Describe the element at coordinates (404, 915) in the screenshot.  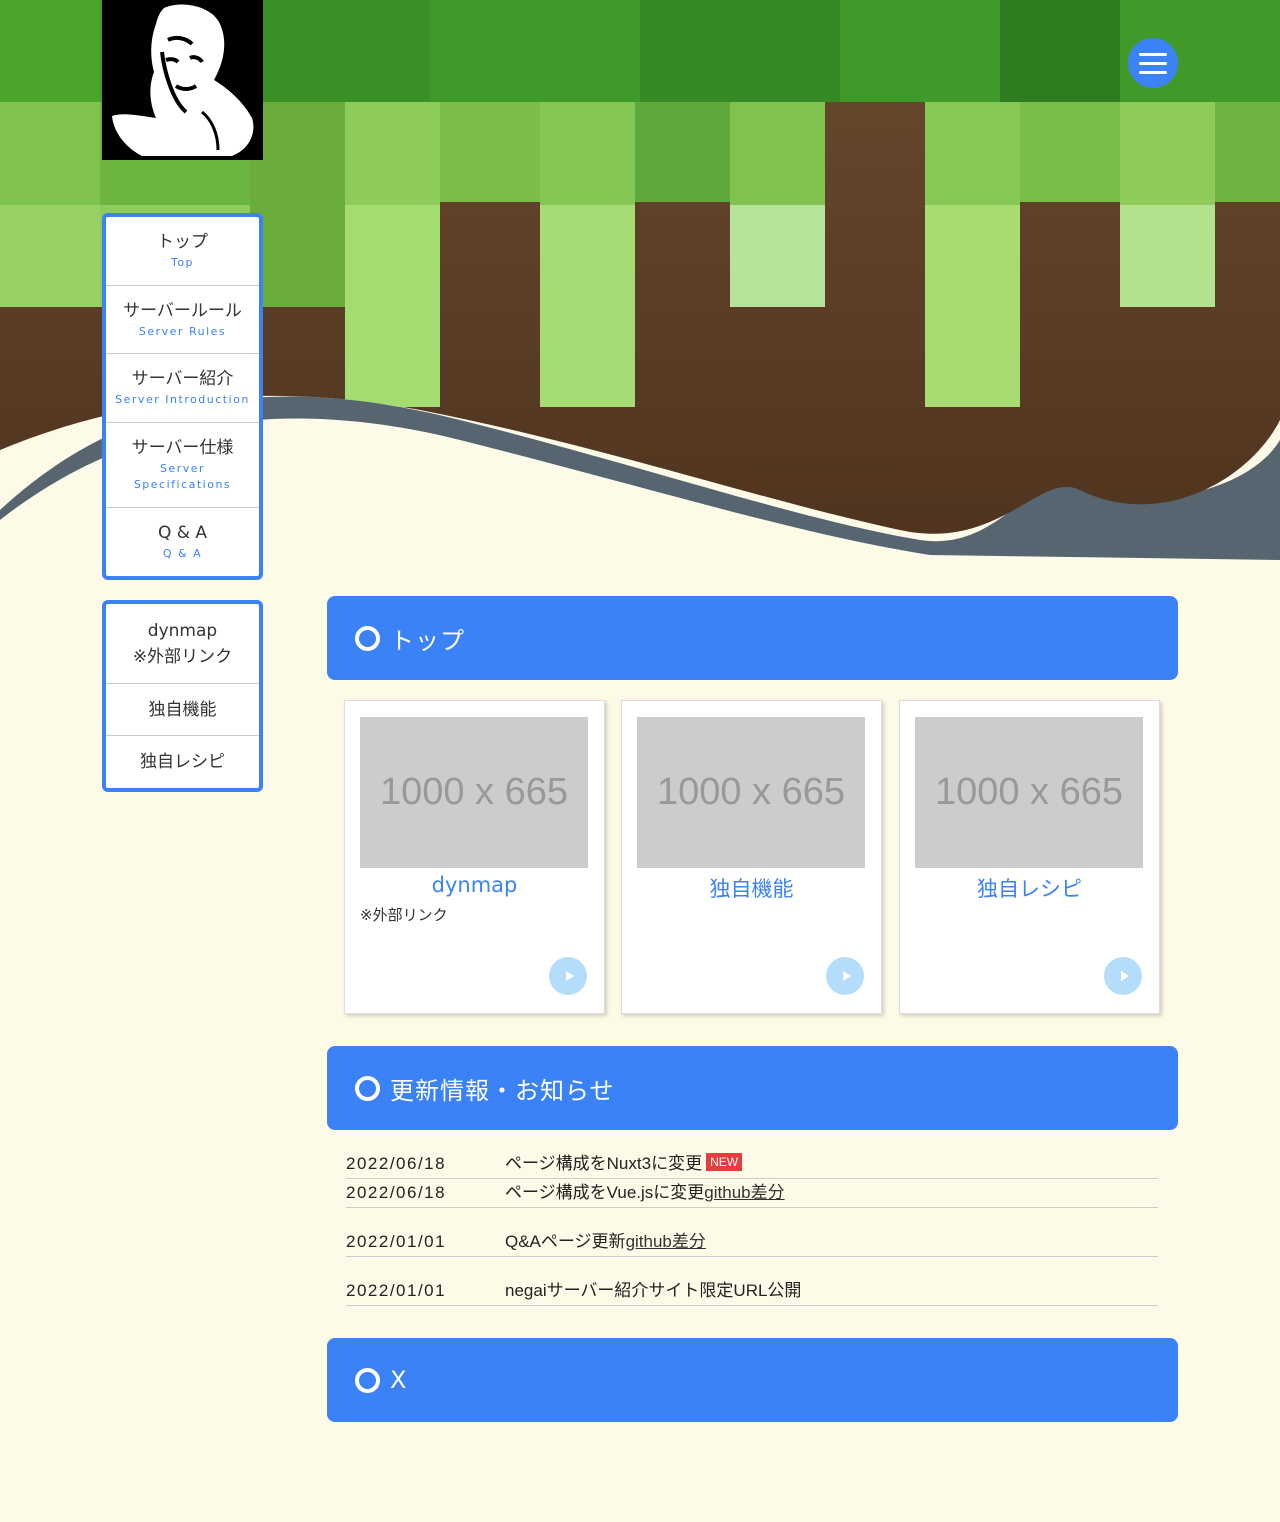
I see `card-note: ※外部リンク` at that location.